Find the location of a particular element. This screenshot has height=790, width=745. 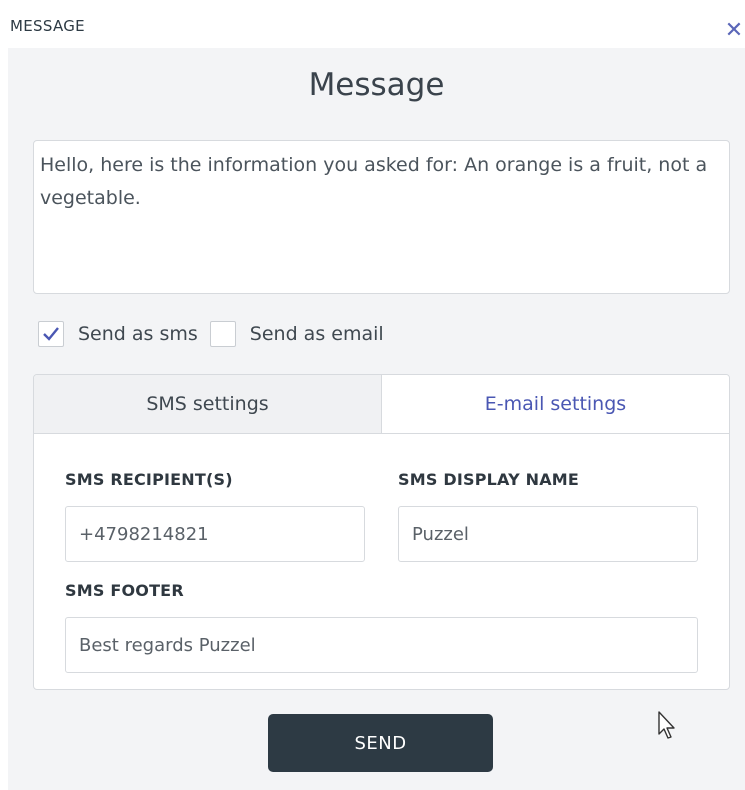

sms-recipients-label: SMS RECIPIENT(S) is located at coordinates (149, 479).